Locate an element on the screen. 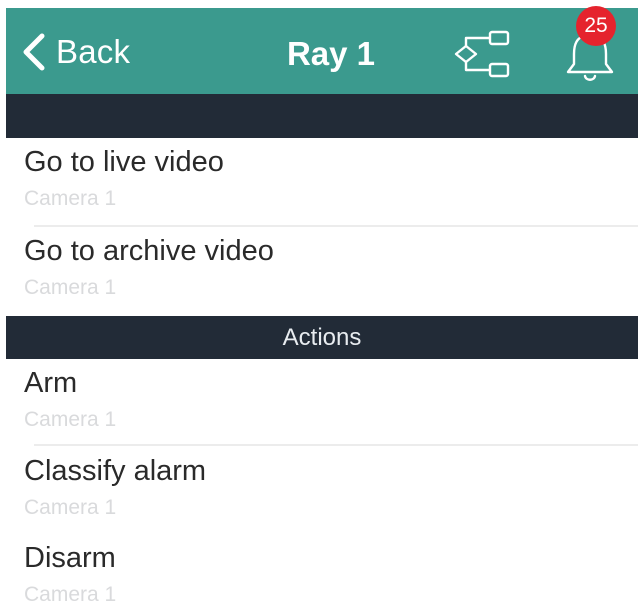 This screenshot has width=638, height=606. row-divider is located at coordinates (336, 445).